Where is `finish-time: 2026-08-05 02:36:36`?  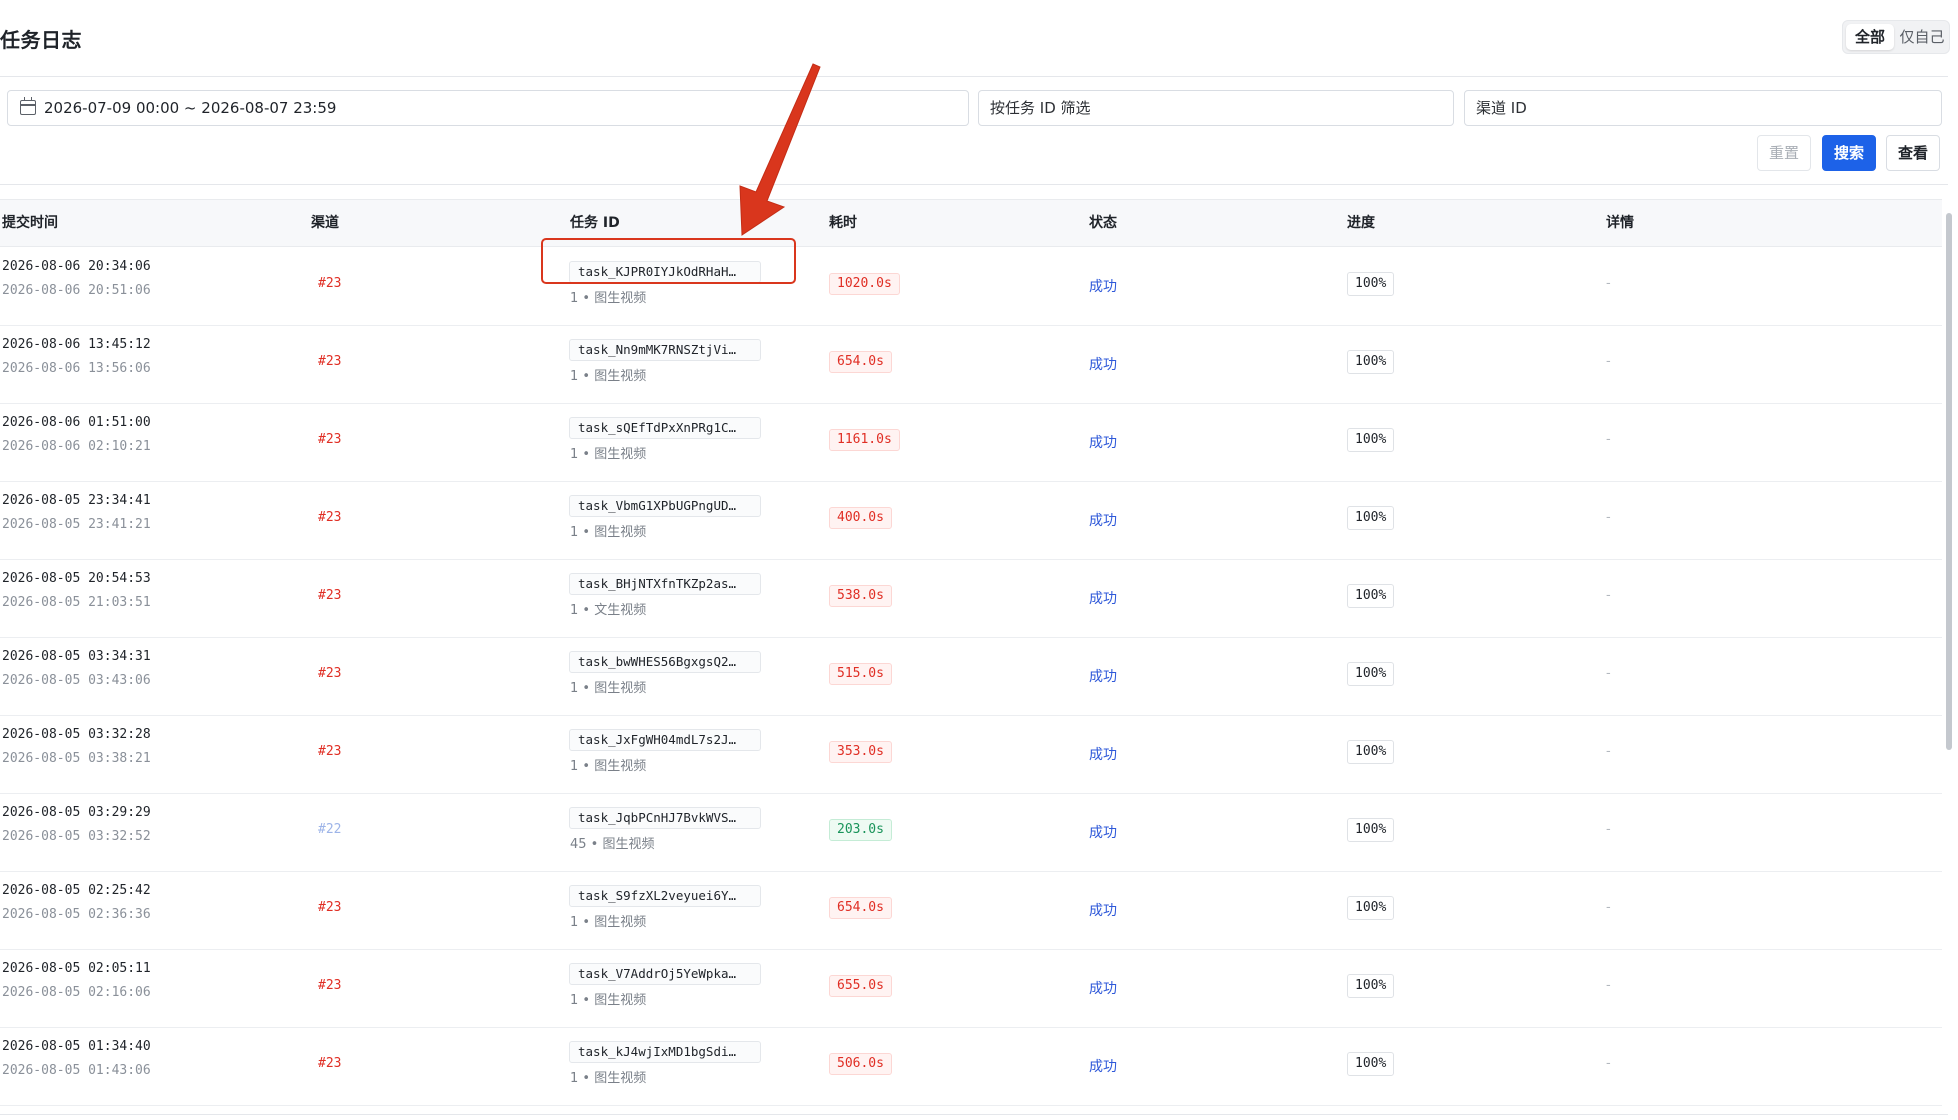
finish-time: 2026-08-05 02:36:36 is located at coordinates (76, 914).